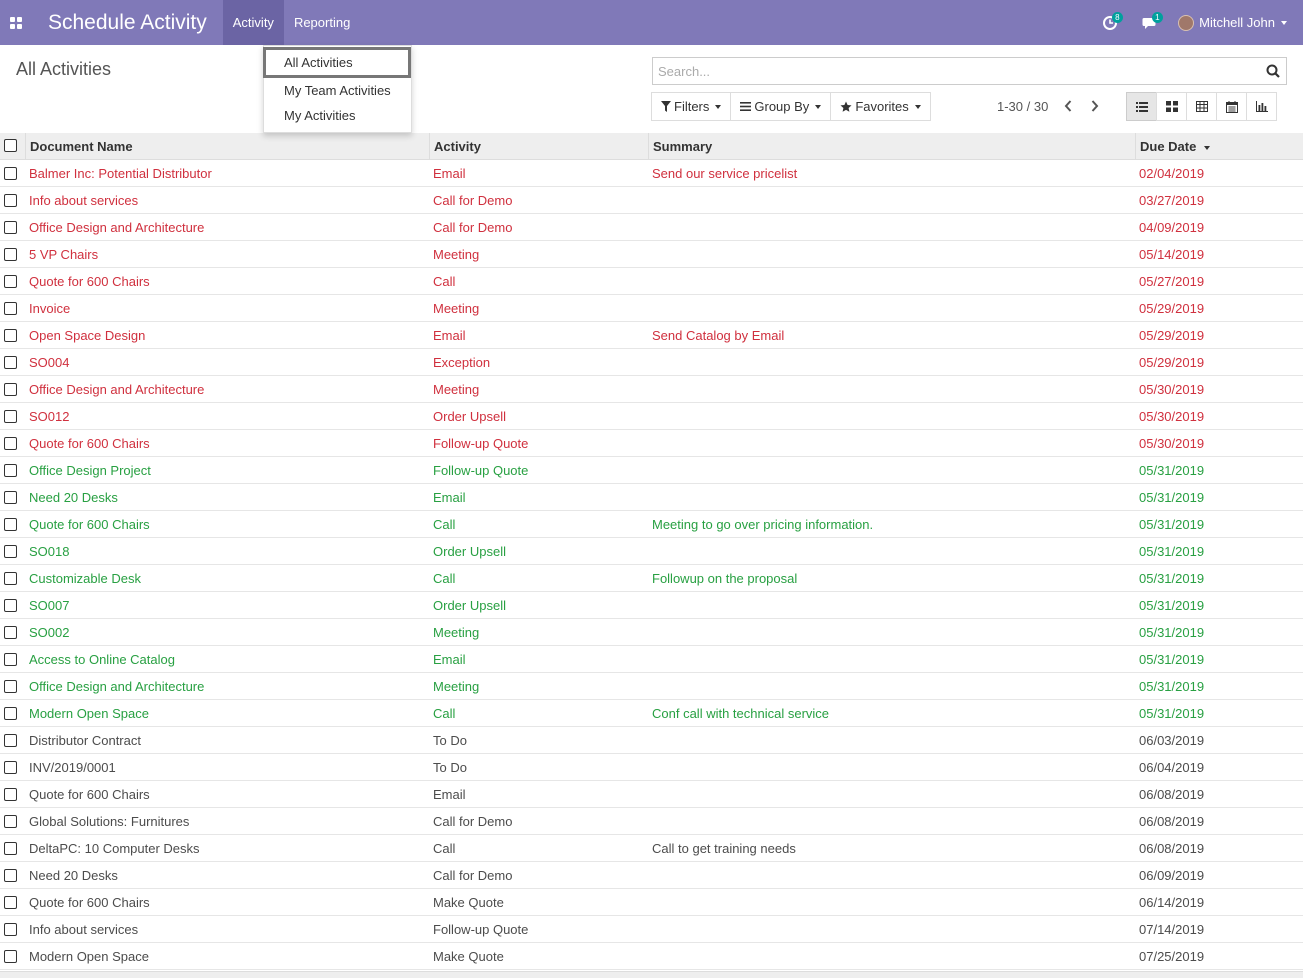 This screenshot has width=1303, height=978. What do you see at coordinates (651, 632) in the screenshot?
I see `table-row: SO002 Meeting 05/31/2019` at bounding box center [651, 632].